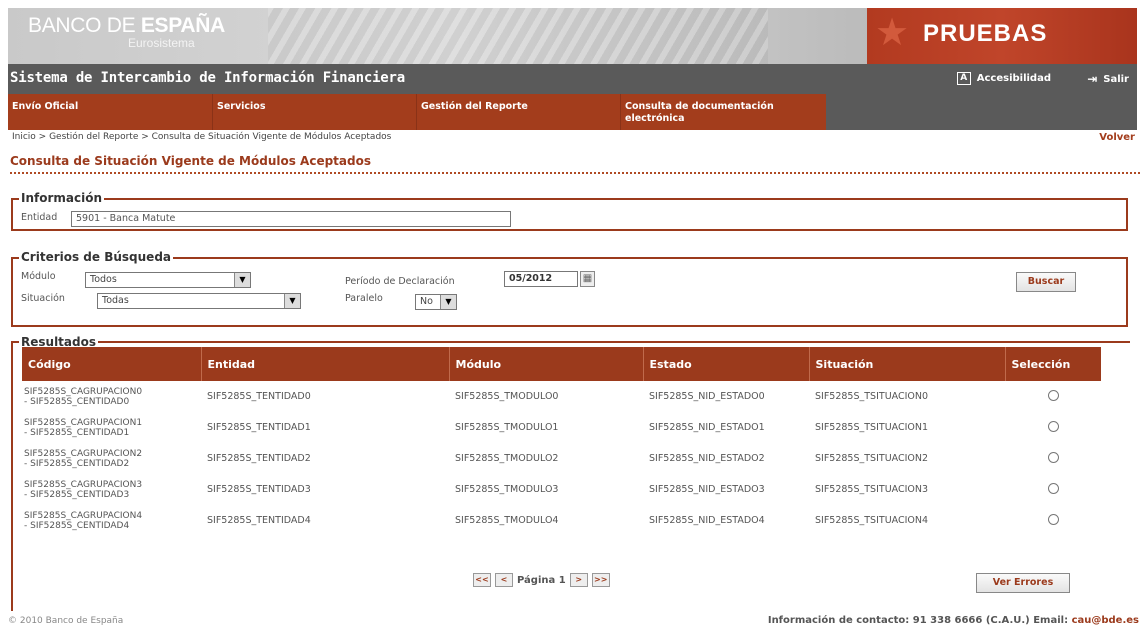 This screenshot has width=1145, height=630. I want to click on exit-label: Salir, so click(1116, 79).